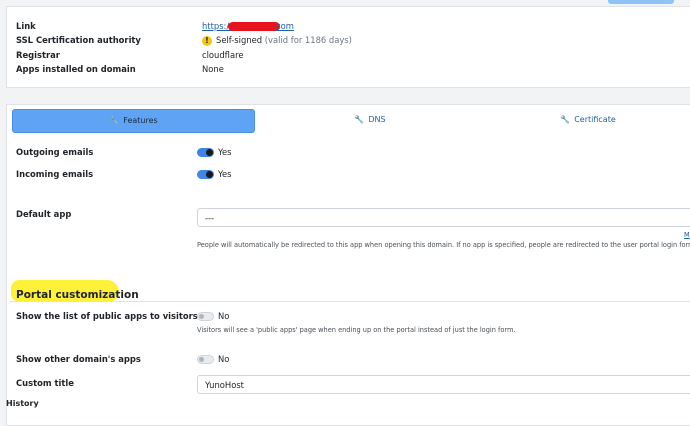 The height and width of the screenshot is (426, 690). I want to click on outgoing-emails-toggle, so click(205, 152).